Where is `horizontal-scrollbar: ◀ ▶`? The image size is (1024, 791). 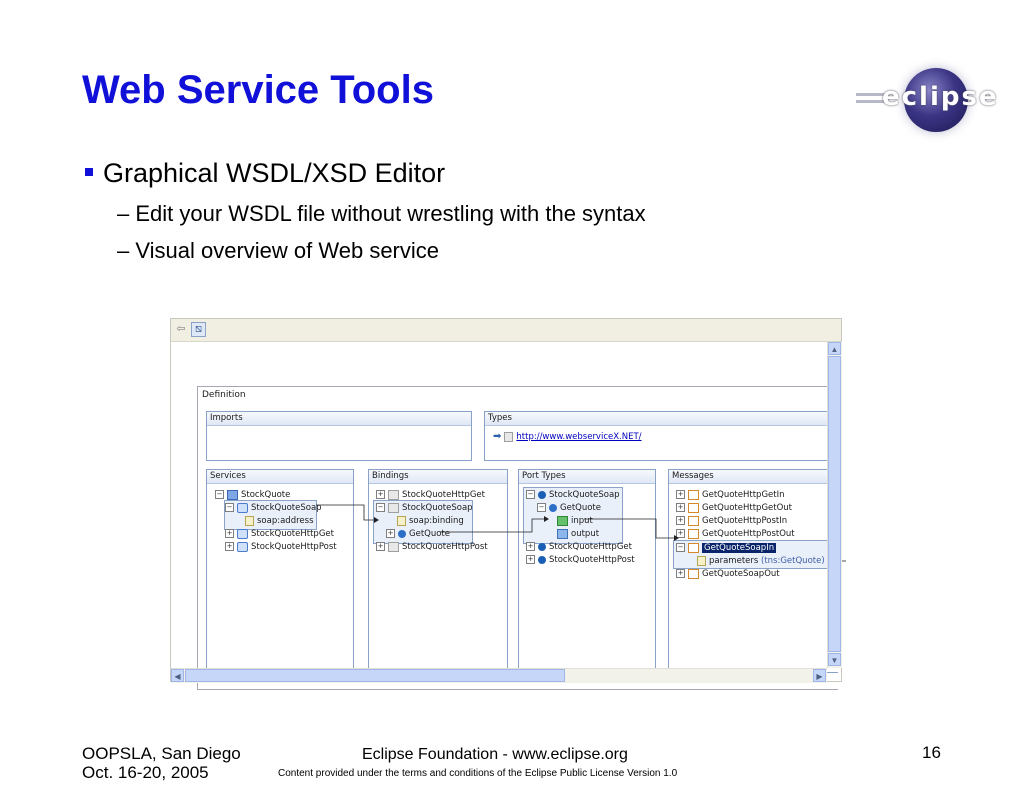
horizontal-scrollbar: ◀ ▶ is located at coordinates (499, 675).